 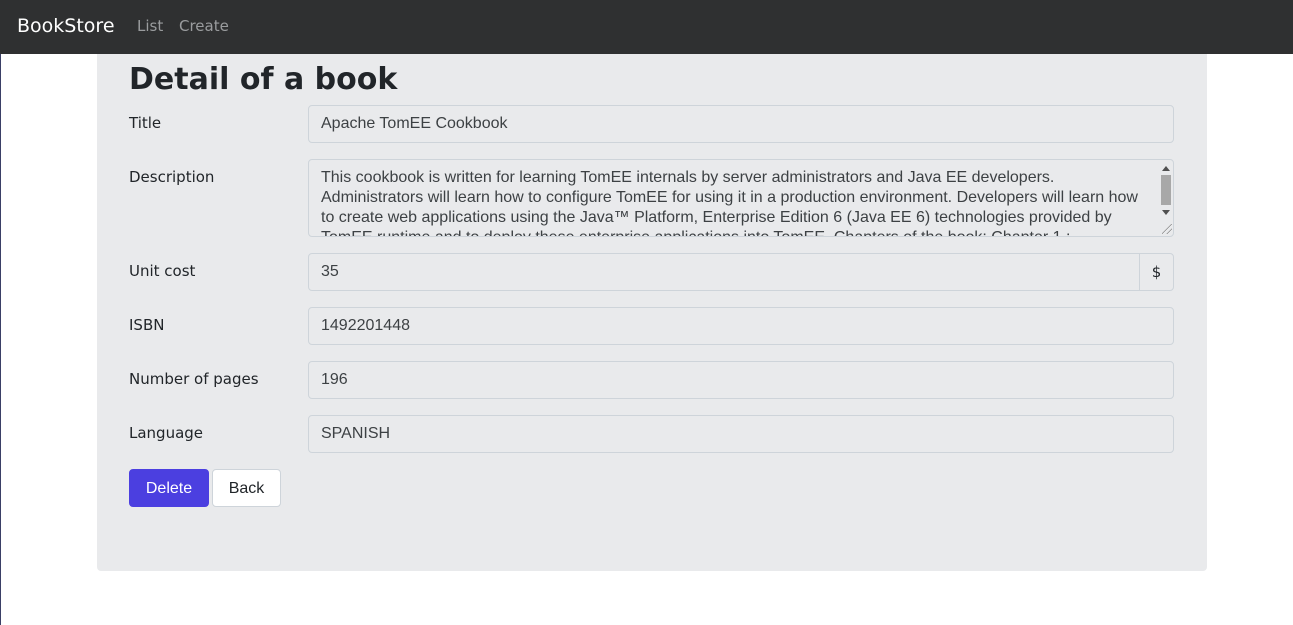 What do you see at coordinates (1156, 272) in the screenshot?
I see `currency-addon: $` at bounding box center [1156, 272].